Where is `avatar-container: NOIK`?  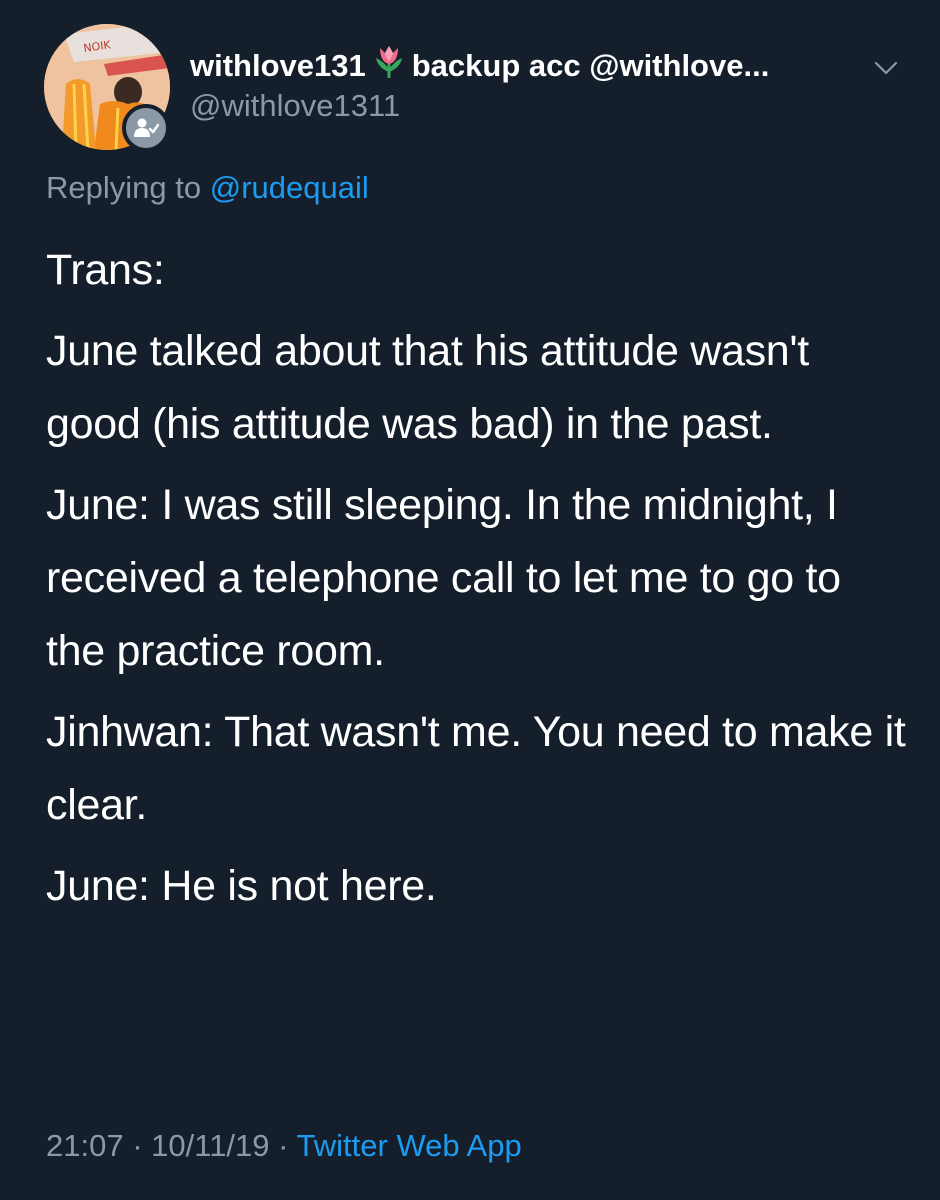 avatar-container: NOIK is located at coordinates (107, 88).